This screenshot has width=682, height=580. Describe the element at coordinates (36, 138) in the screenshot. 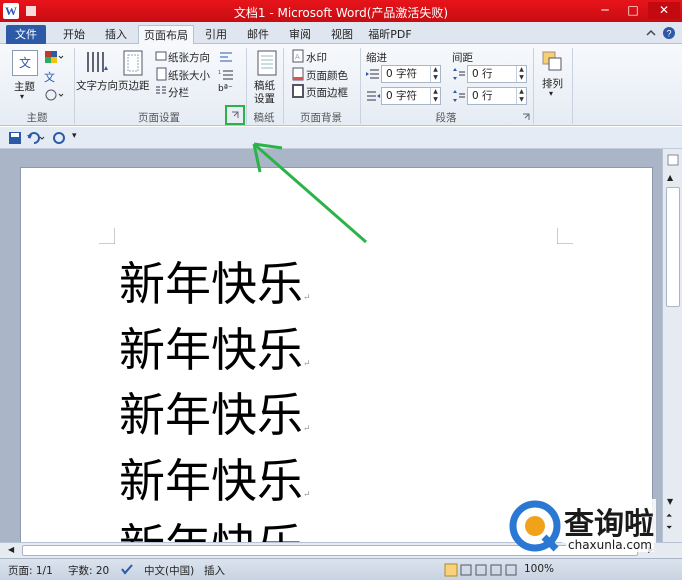

I see `undo-icon` at that location.